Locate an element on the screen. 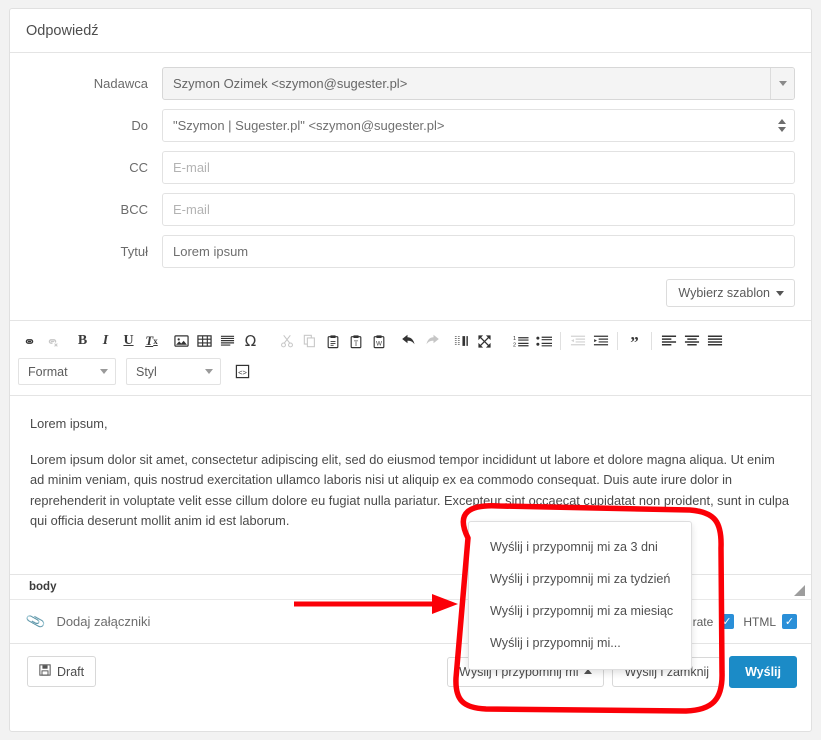 This screenshot has width=821, height=740. label-cc: CC is located at coordinates (138, 167).